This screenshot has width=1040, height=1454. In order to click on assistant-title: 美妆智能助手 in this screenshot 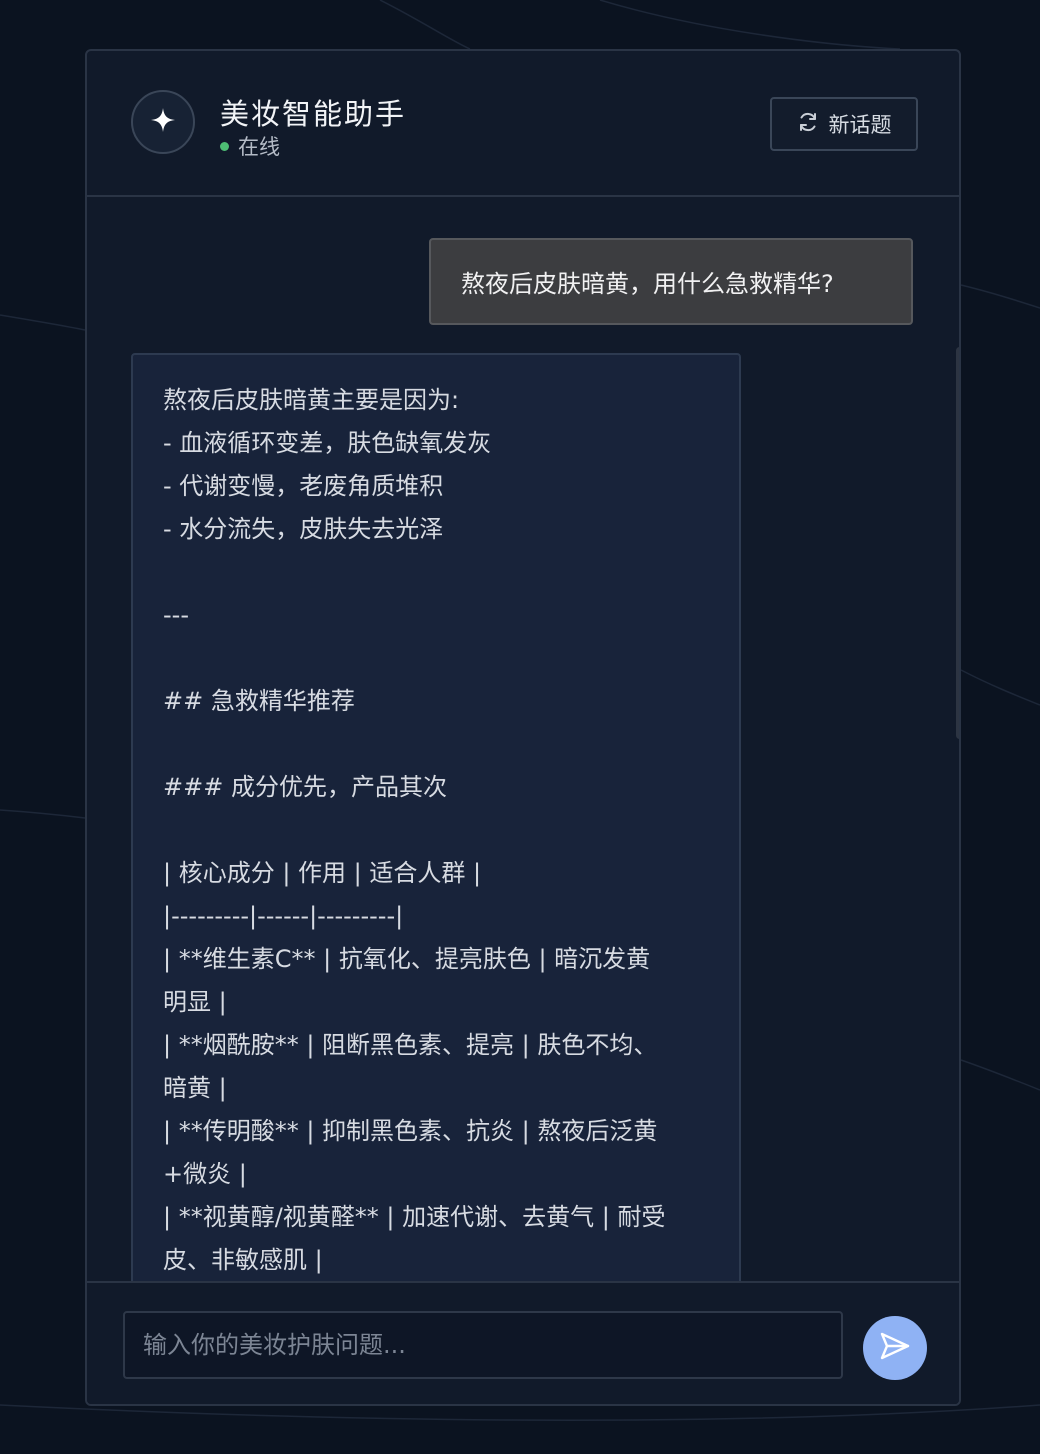, I will do `click(313, 114)`.